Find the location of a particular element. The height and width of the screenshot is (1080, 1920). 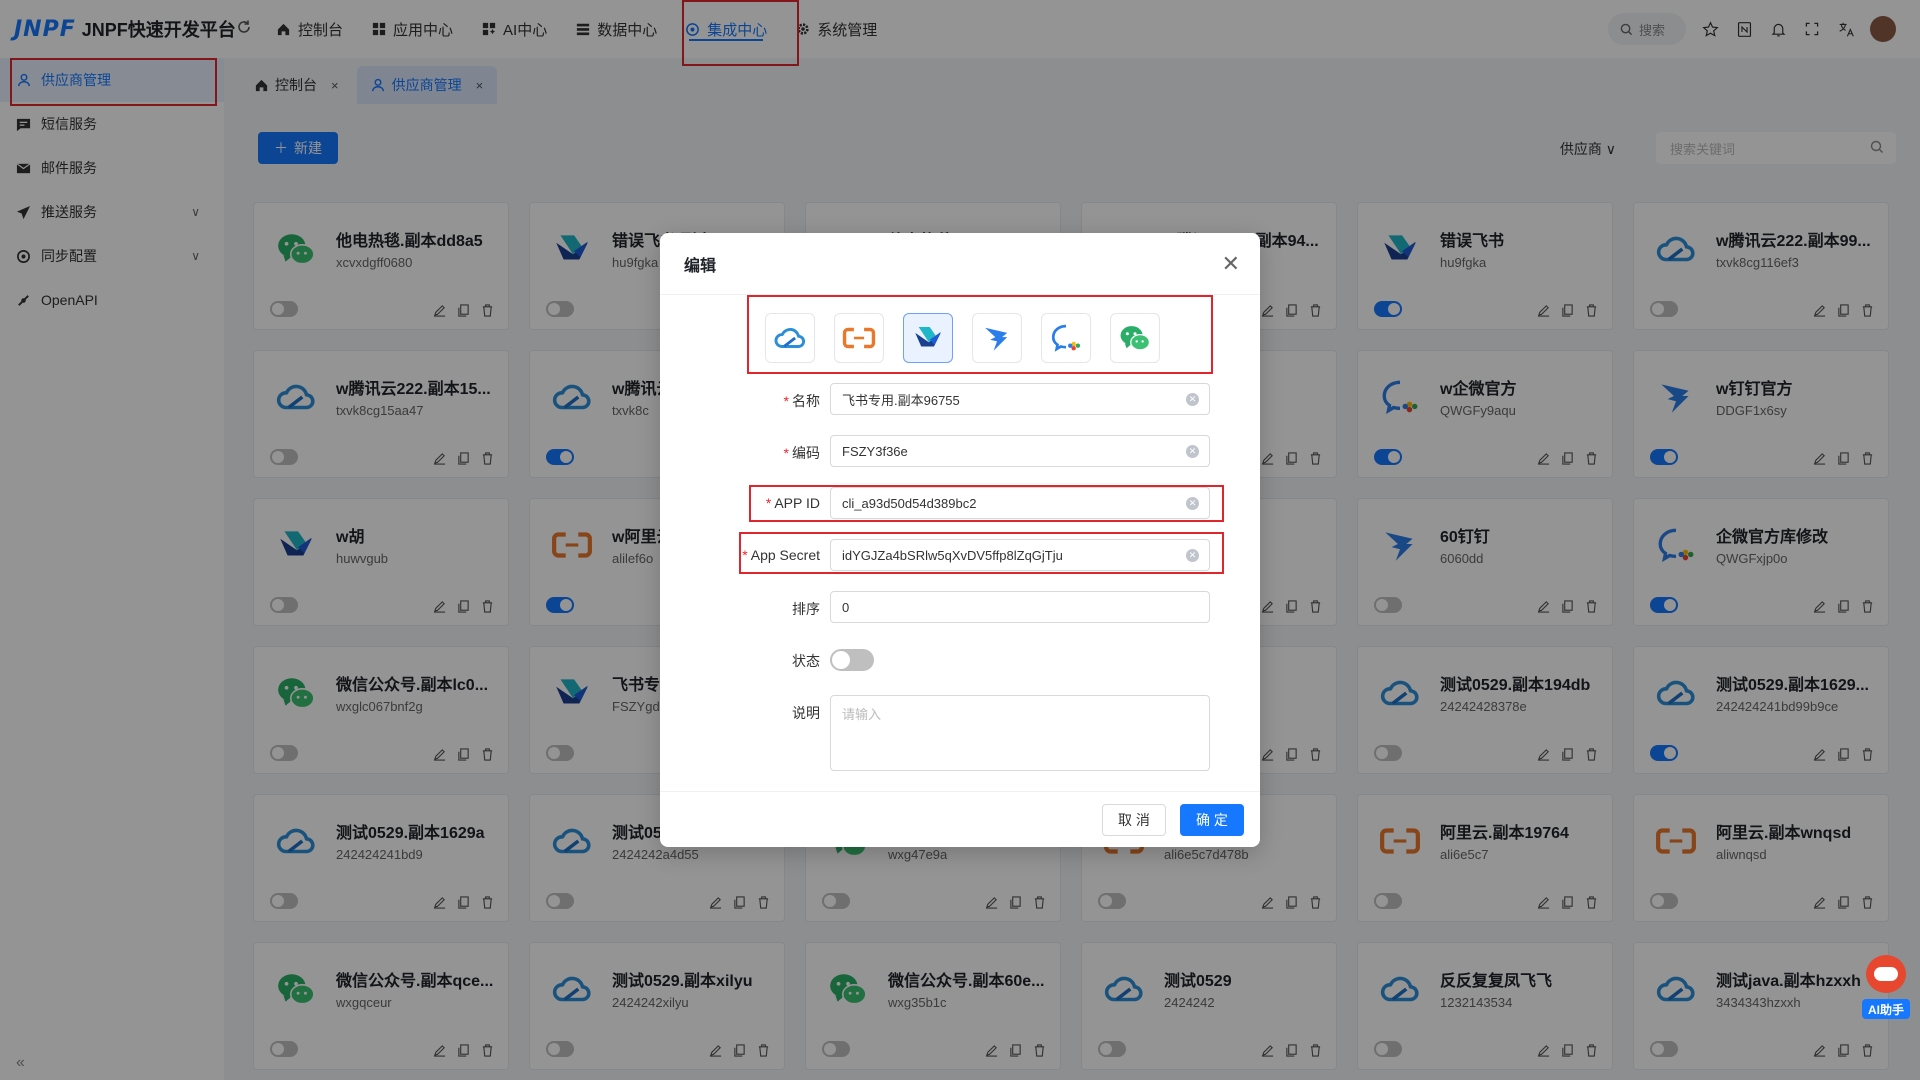

secret-label: * App Secret is located at coordinates (781, 555).